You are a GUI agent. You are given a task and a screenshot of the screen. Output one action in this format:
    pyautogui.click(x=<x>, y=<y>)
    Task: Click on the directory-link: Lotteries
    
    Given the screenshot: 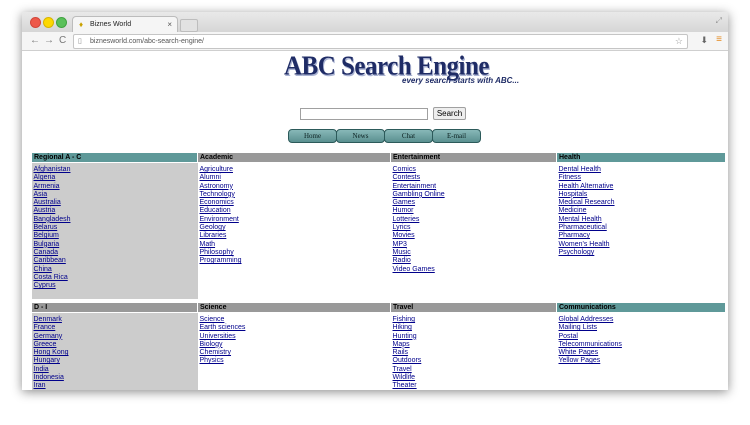 What is the action you would take?
    pyautogui.click(x=474, y=220)
    